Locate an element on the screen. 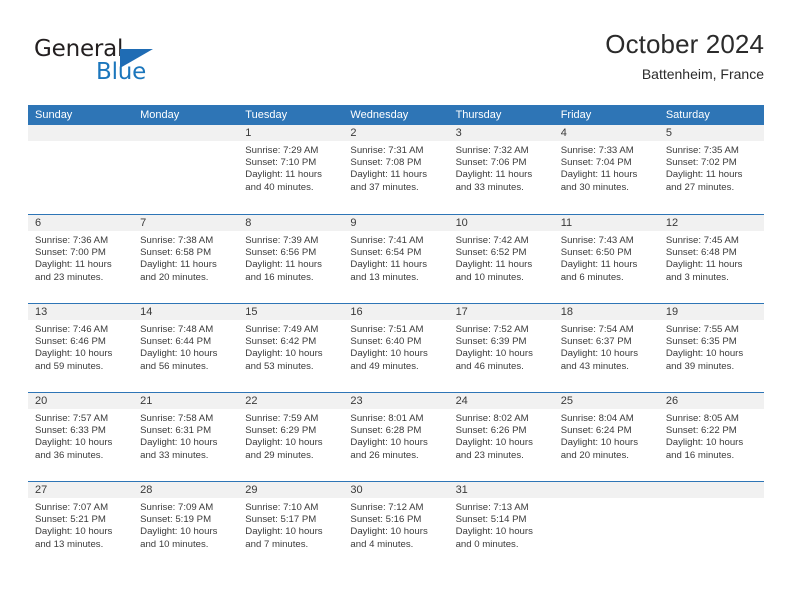  sunset-text: Sunset: 5:16 PM is located at coordinates (386, 520).